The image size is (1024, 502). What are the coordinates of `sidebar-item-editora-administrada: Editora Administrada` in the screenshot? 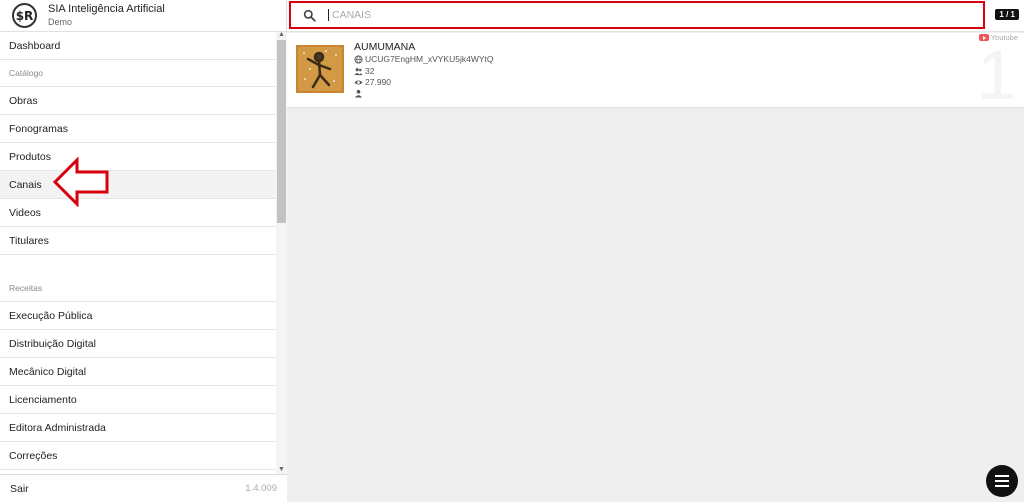 It's located at (138, 428).